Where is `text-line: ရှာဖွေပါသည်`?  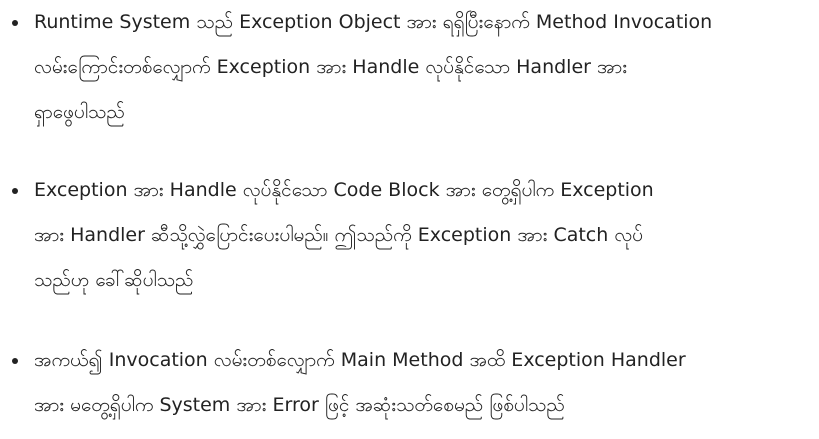 text-line: ရှာဖွေပါသည် is located at coordinates (79, 112).